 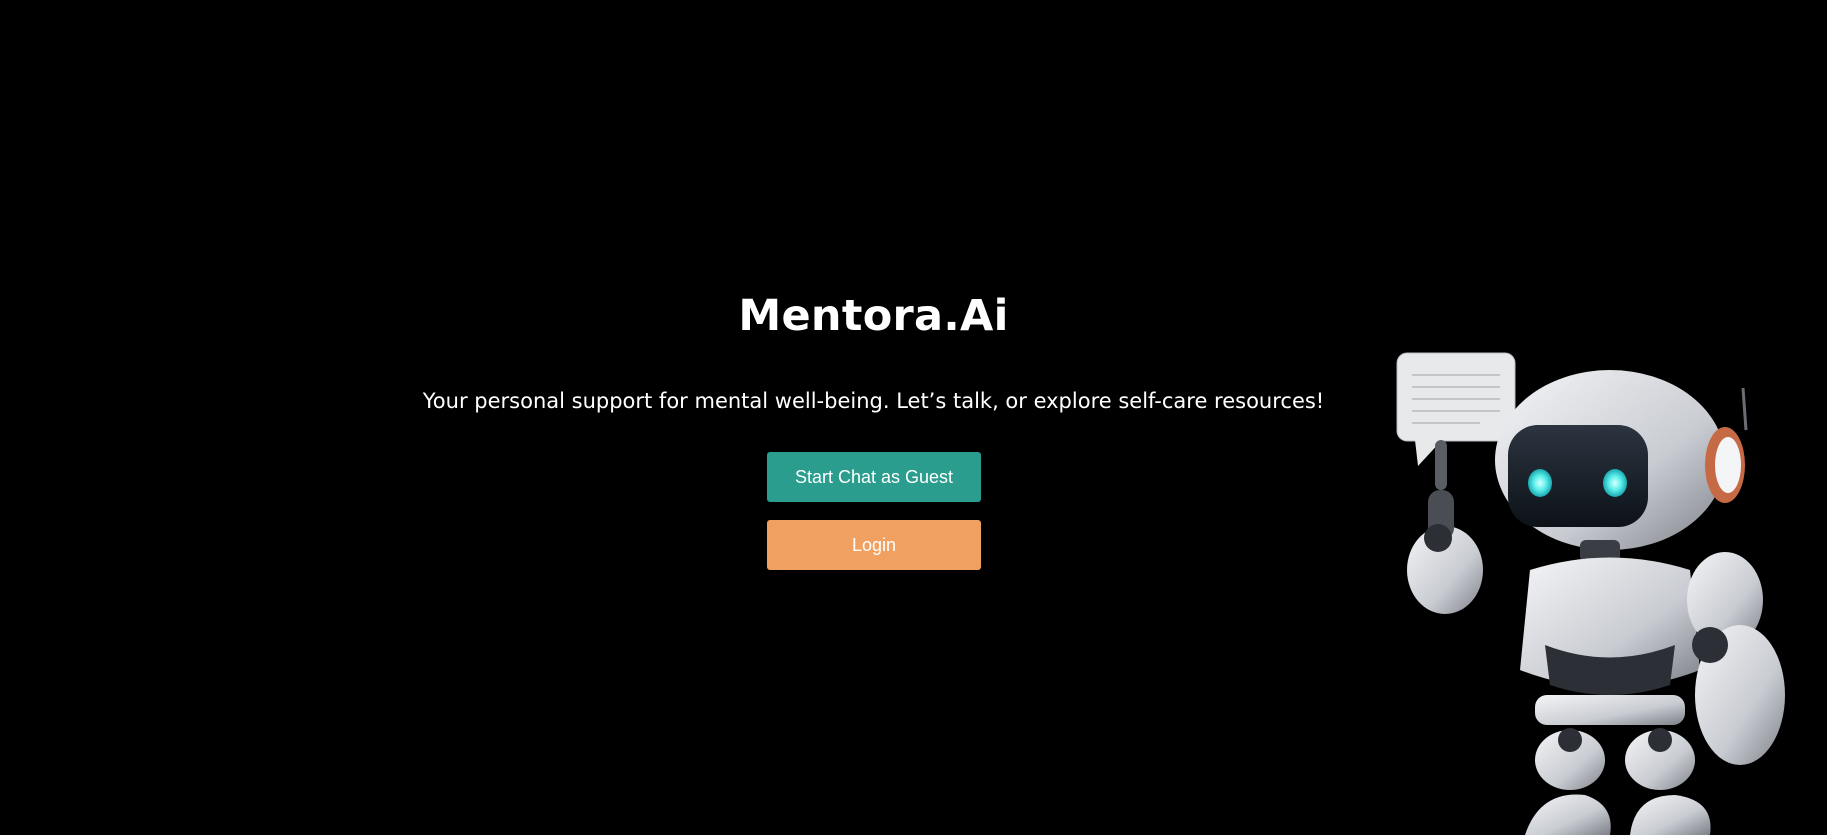 I want to click on start-chat-guest-button: Start Chat as Guest, so click(x=874, y=477).